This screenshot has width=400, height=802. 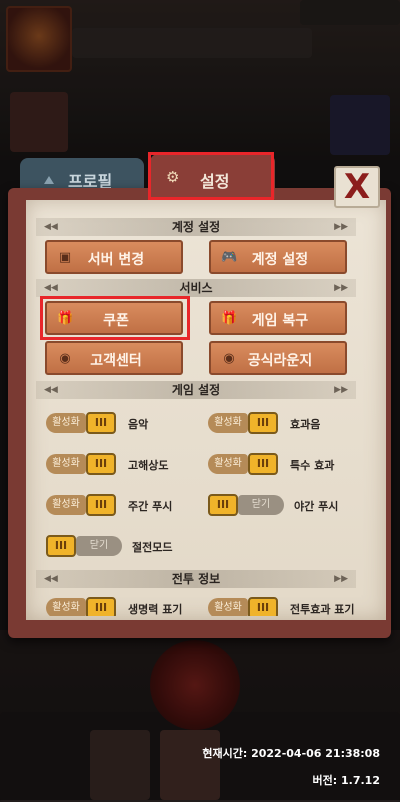 I want to click on power-save-toggle: III 닫기, so click(x=85, y=546).